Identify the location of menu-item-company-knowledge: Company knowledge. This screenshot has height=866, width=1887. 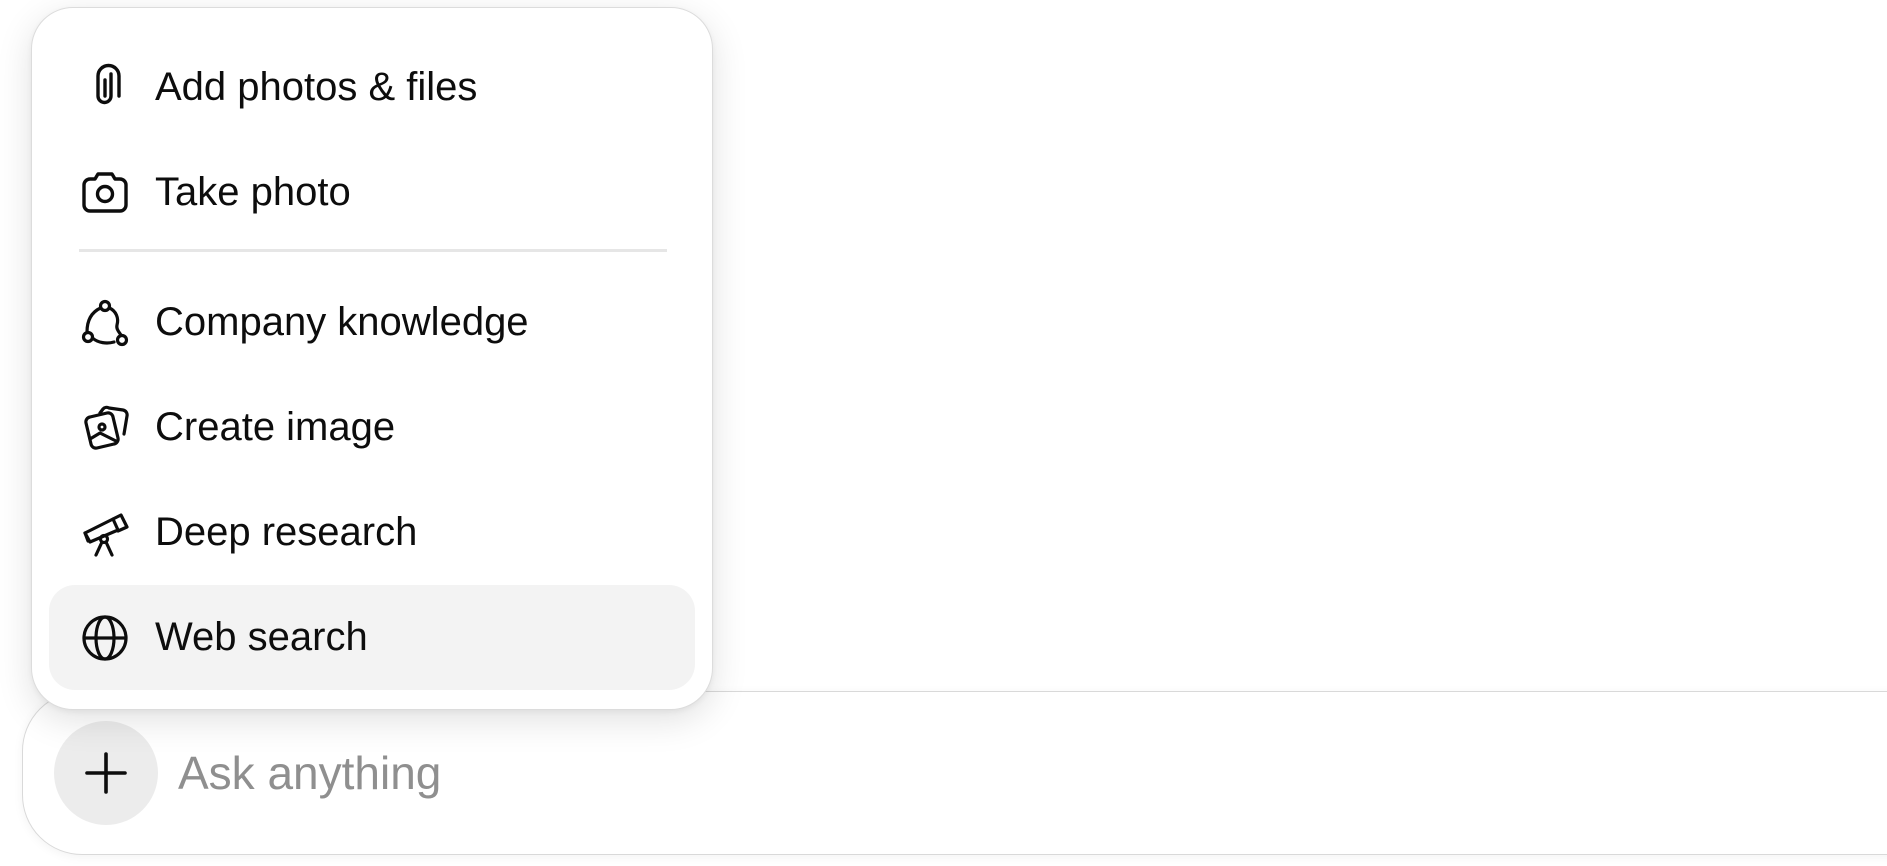
(372, 322).